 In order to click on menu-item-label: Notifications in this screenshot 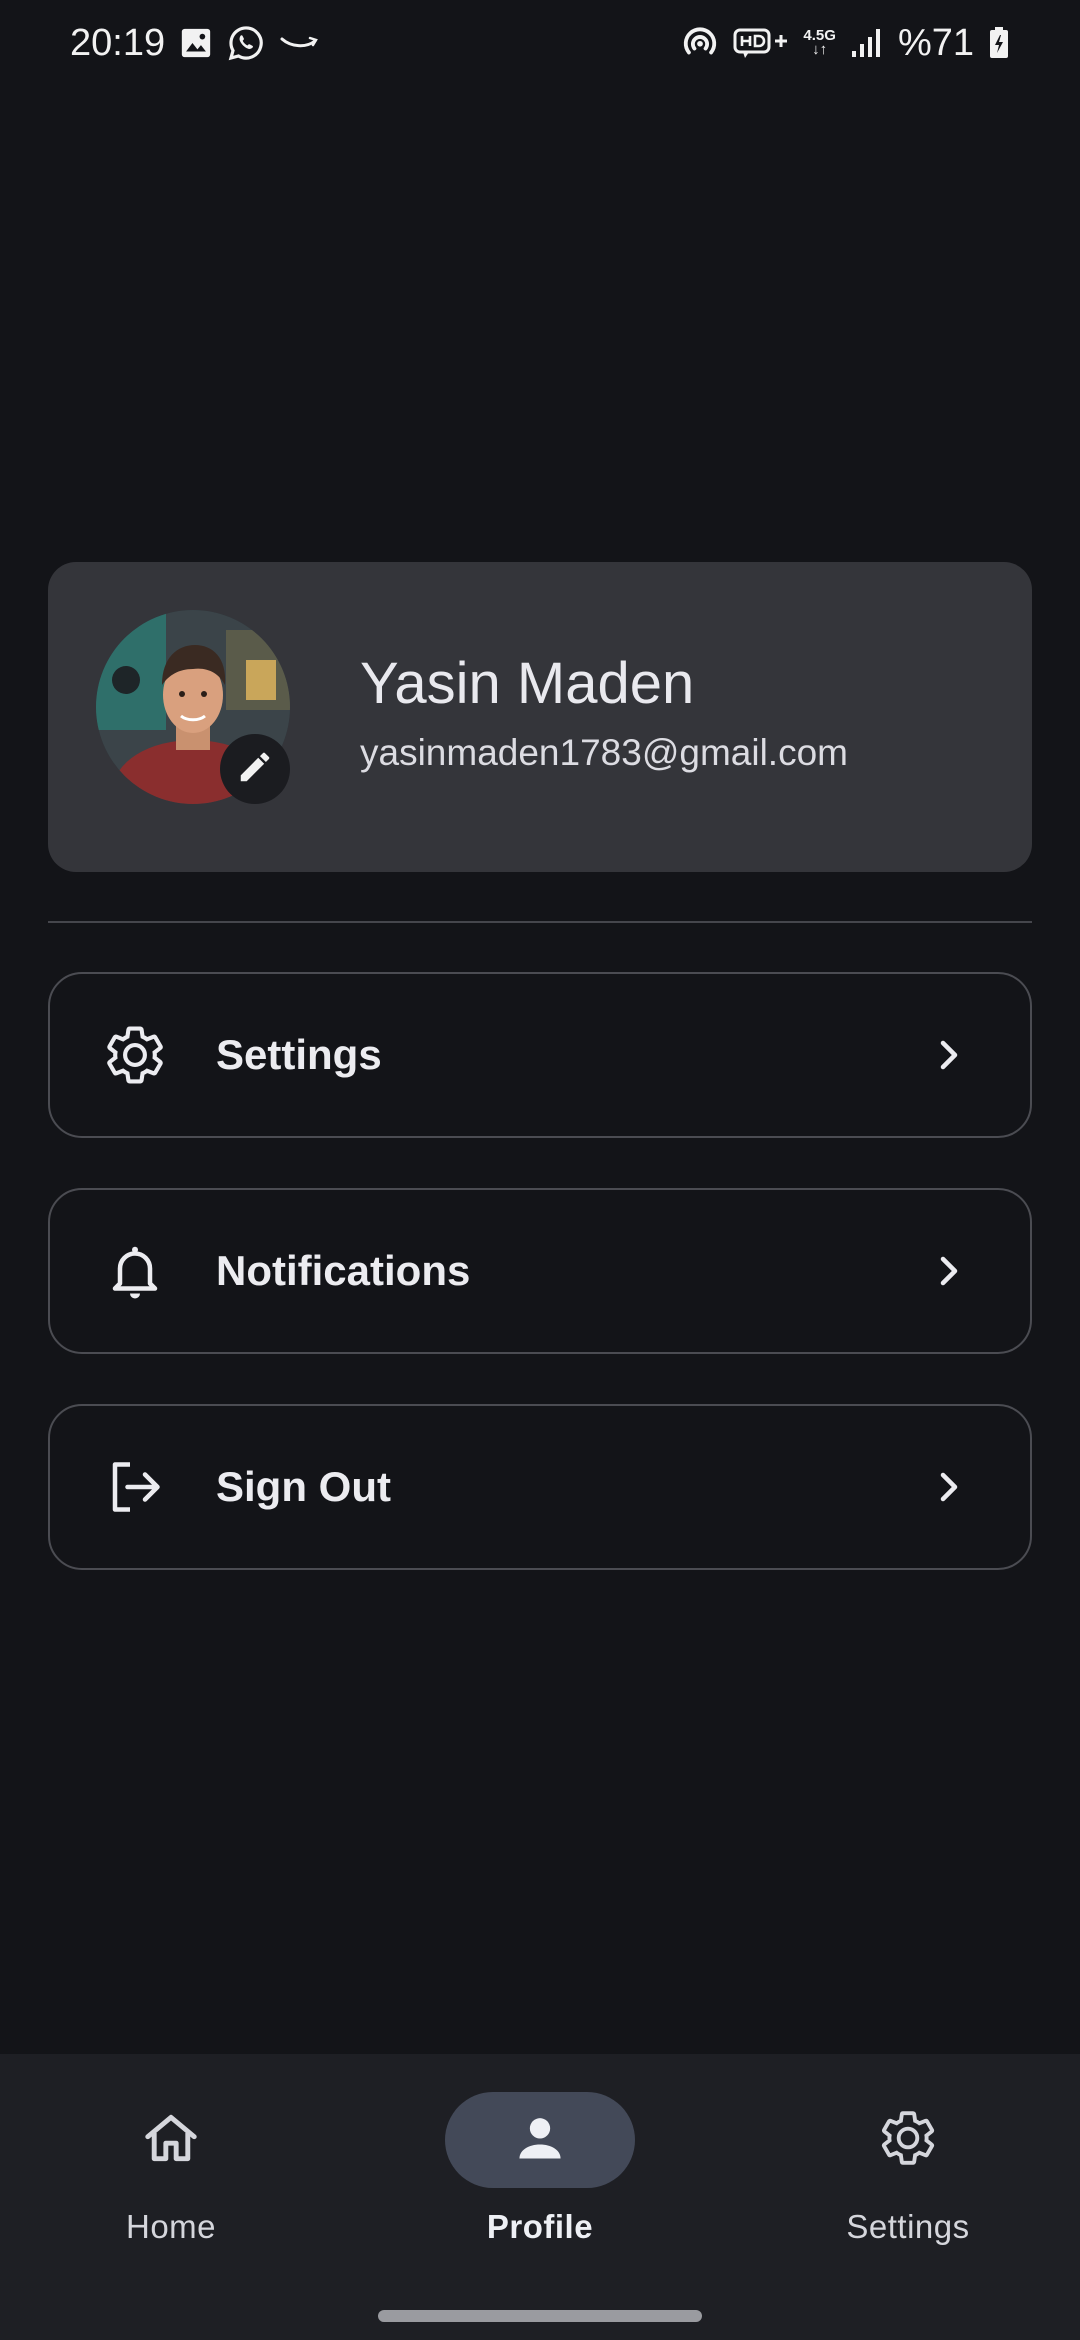, I will do `click(343, 1270)`.